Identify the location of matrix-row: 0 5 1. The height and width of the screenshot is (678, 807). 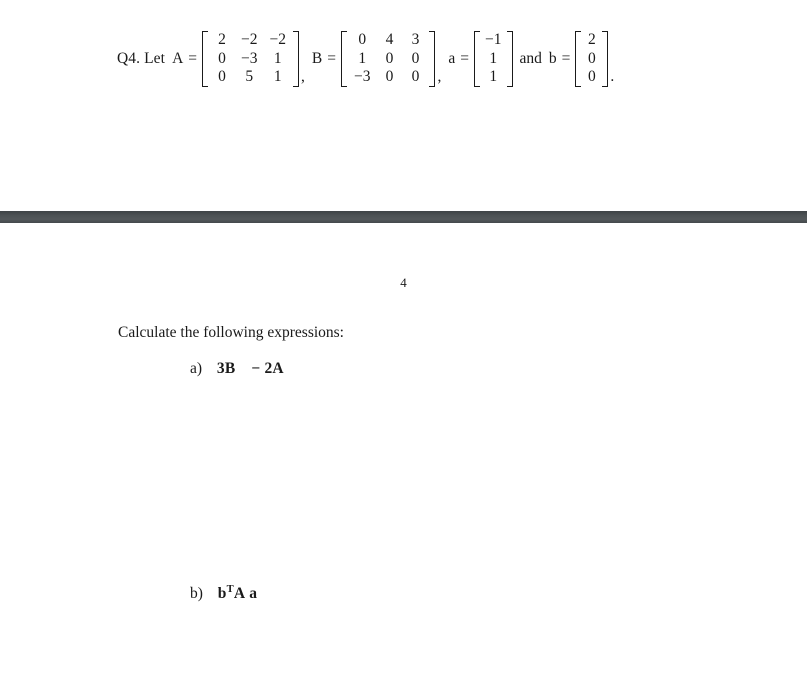
(250, 77).